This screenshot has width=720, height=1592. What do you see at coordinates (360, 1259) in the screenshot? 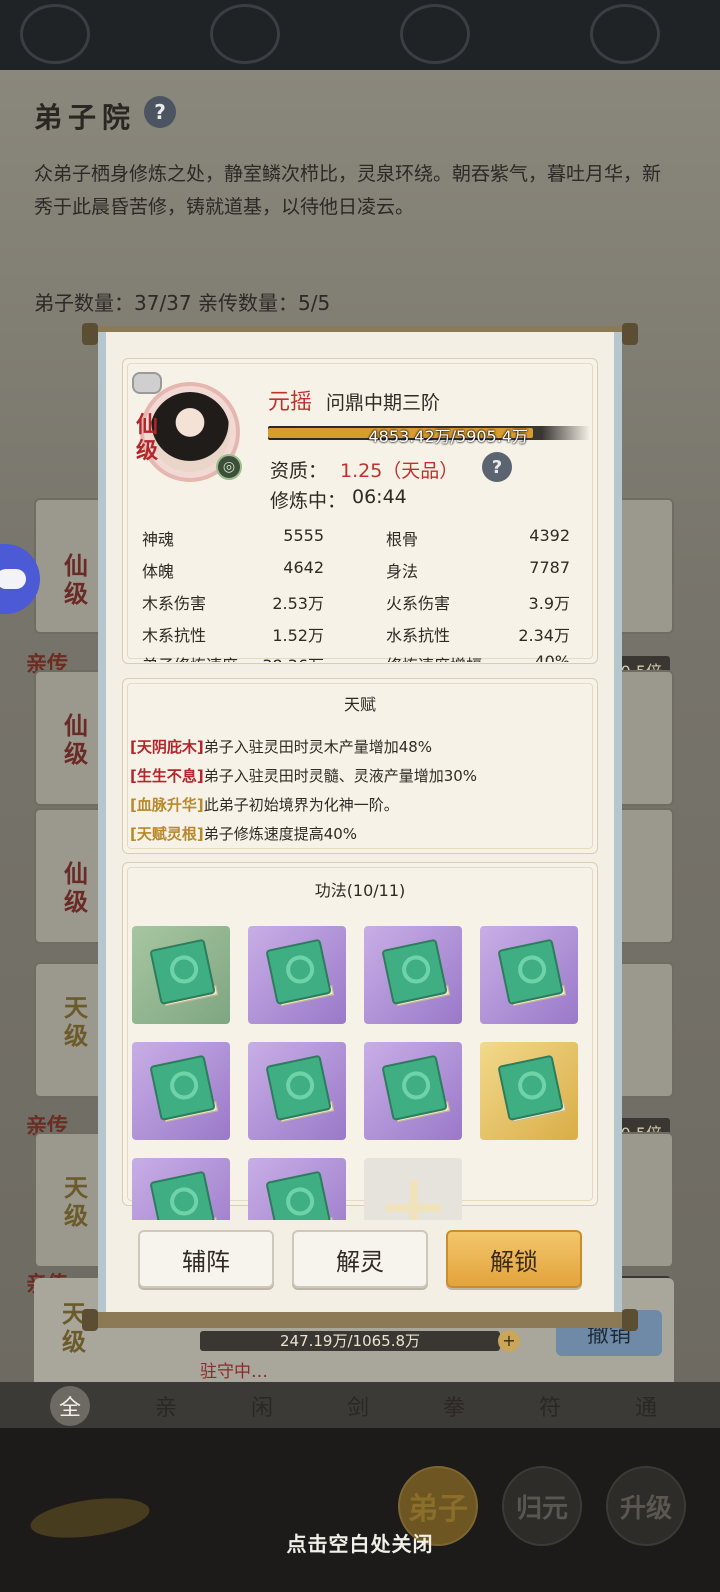
I see `release-spirit-button: 解灵` at bounding box center [360, 1259].